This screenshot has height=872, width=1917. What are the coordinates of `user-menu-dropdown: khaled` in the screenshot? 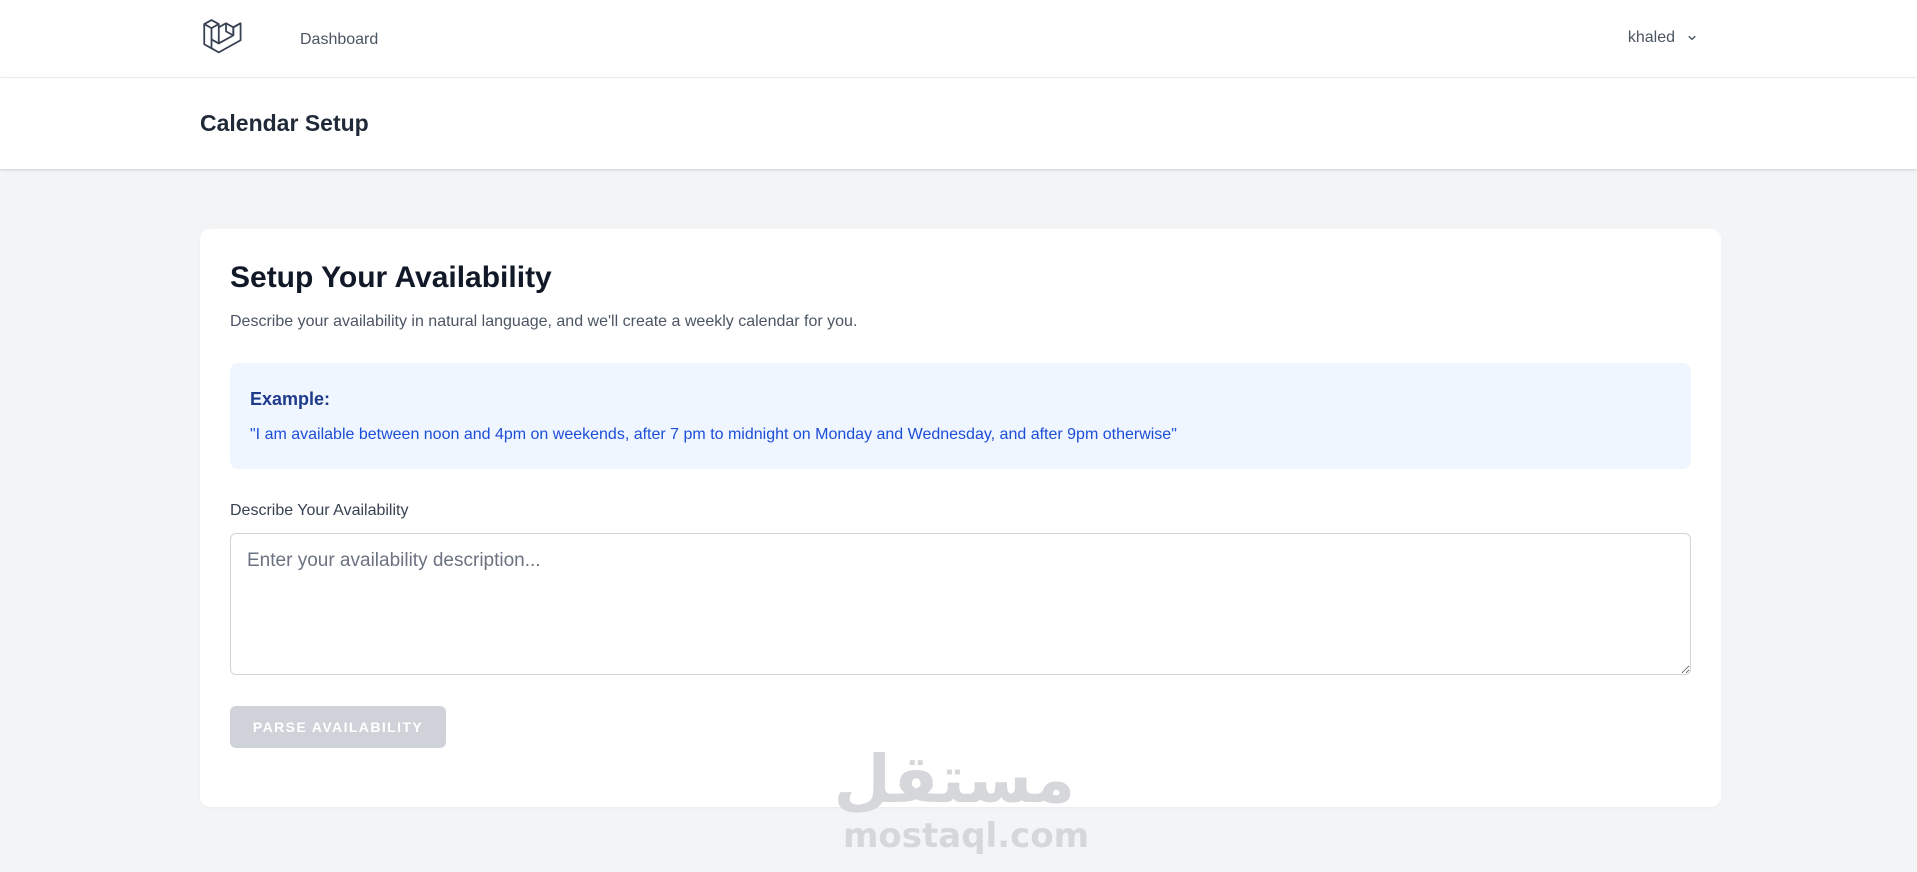 It's located at (1663, 38).